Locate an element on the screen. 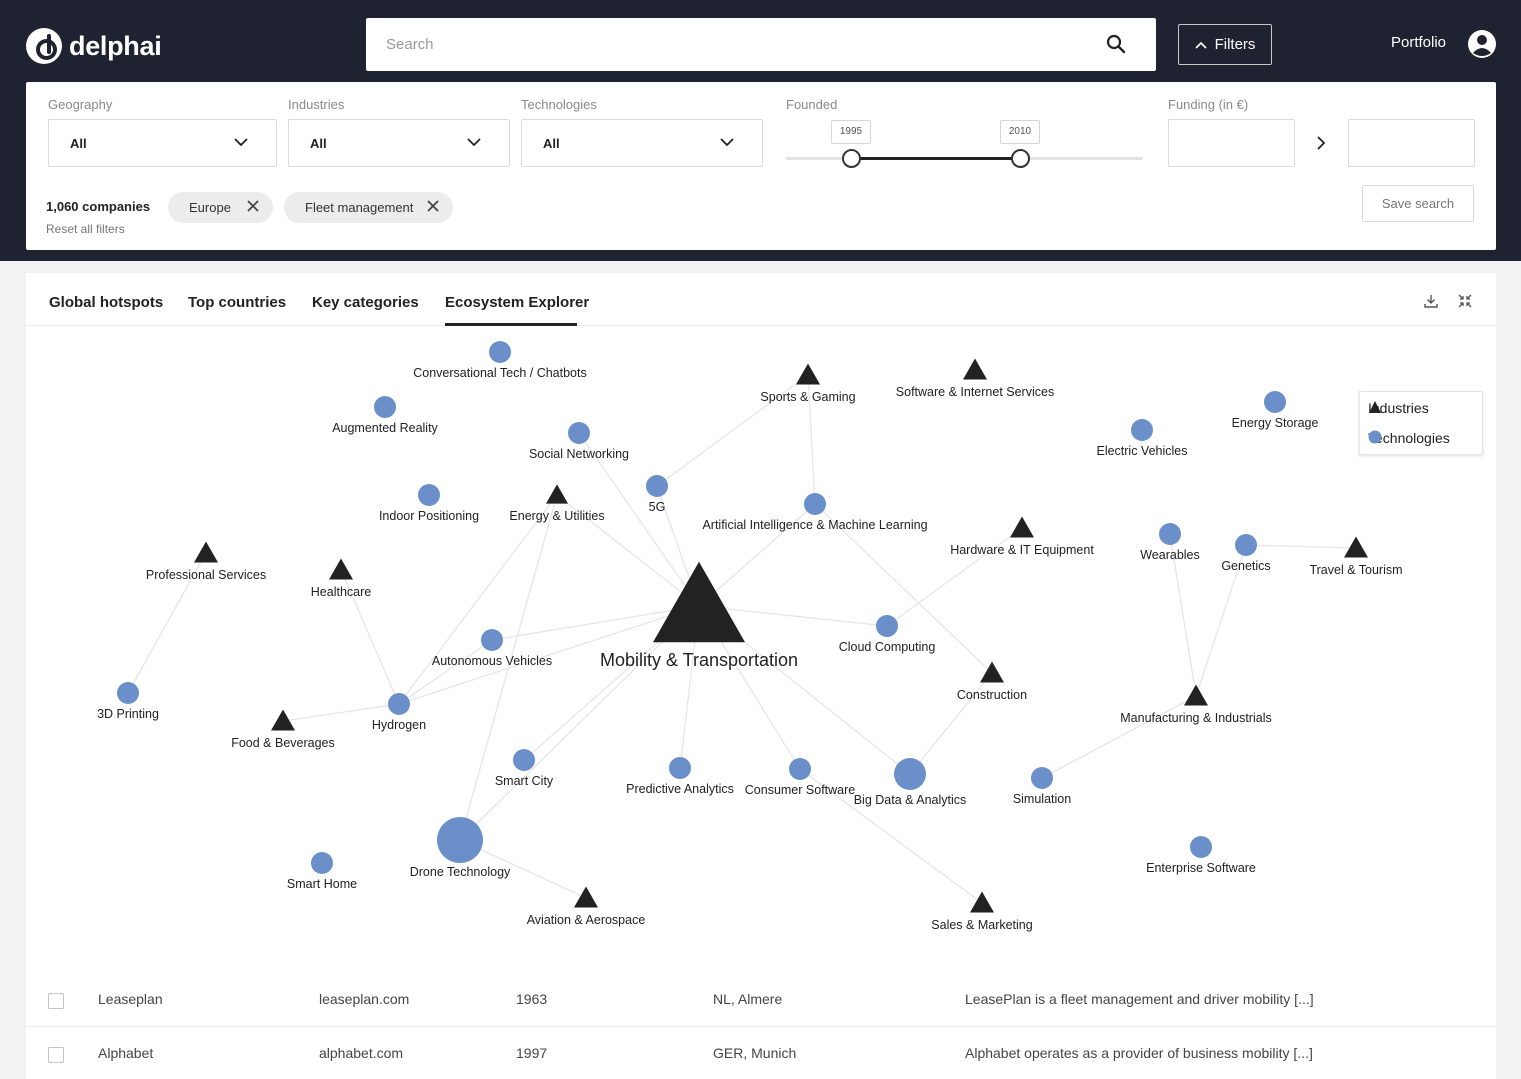 The image size is (1521, 1079). company-name: Leaseplan is located at coordinates (130, 999).